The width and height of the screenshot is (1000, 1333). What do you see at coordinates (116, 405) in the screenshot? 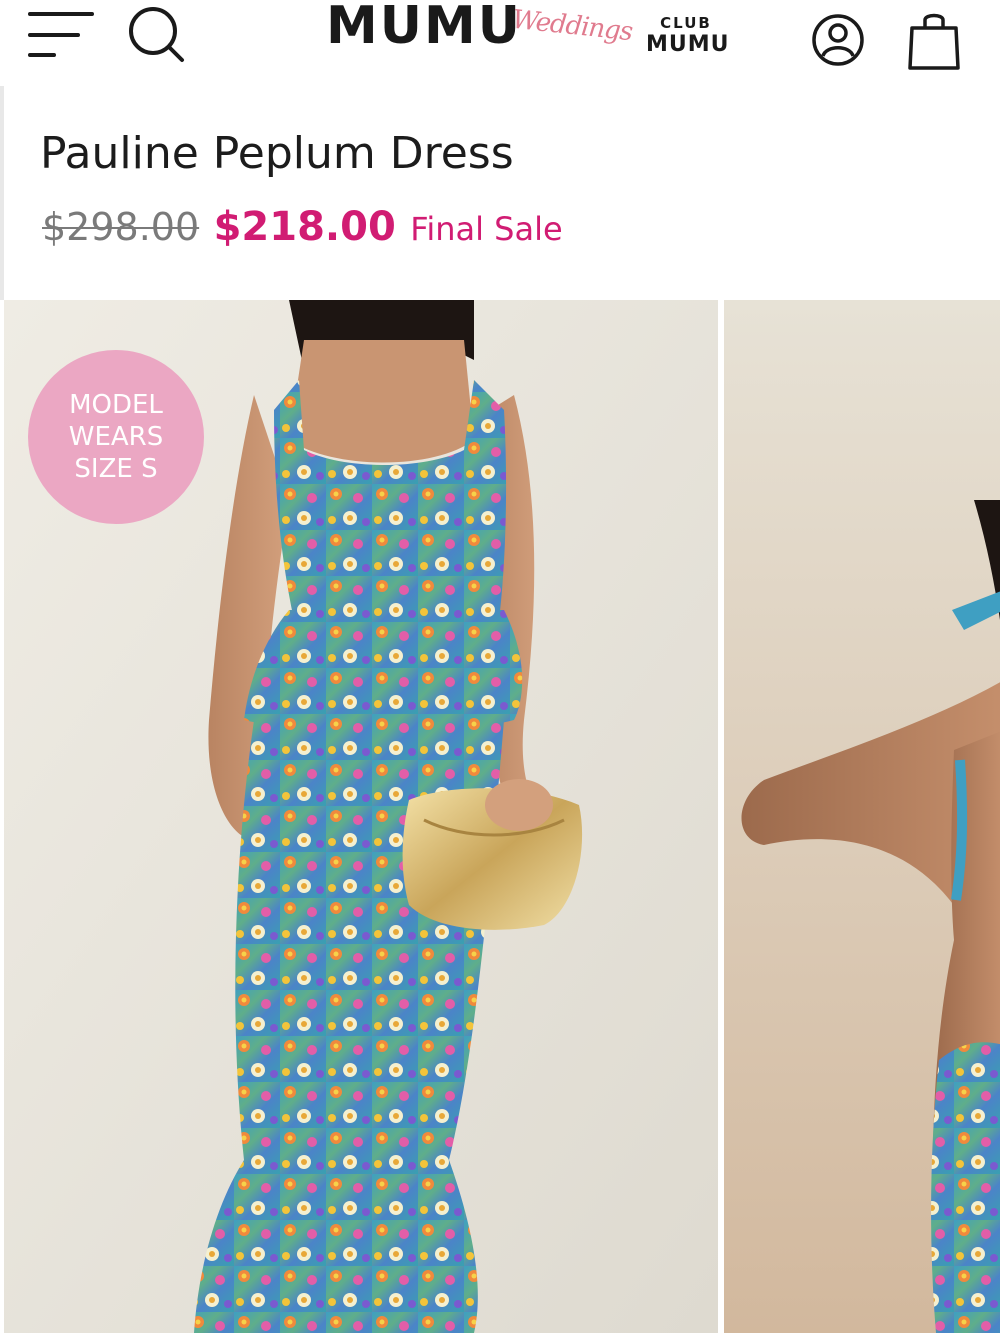
I see `badge-line-1: MODEL` at bounding box center [116, 405].